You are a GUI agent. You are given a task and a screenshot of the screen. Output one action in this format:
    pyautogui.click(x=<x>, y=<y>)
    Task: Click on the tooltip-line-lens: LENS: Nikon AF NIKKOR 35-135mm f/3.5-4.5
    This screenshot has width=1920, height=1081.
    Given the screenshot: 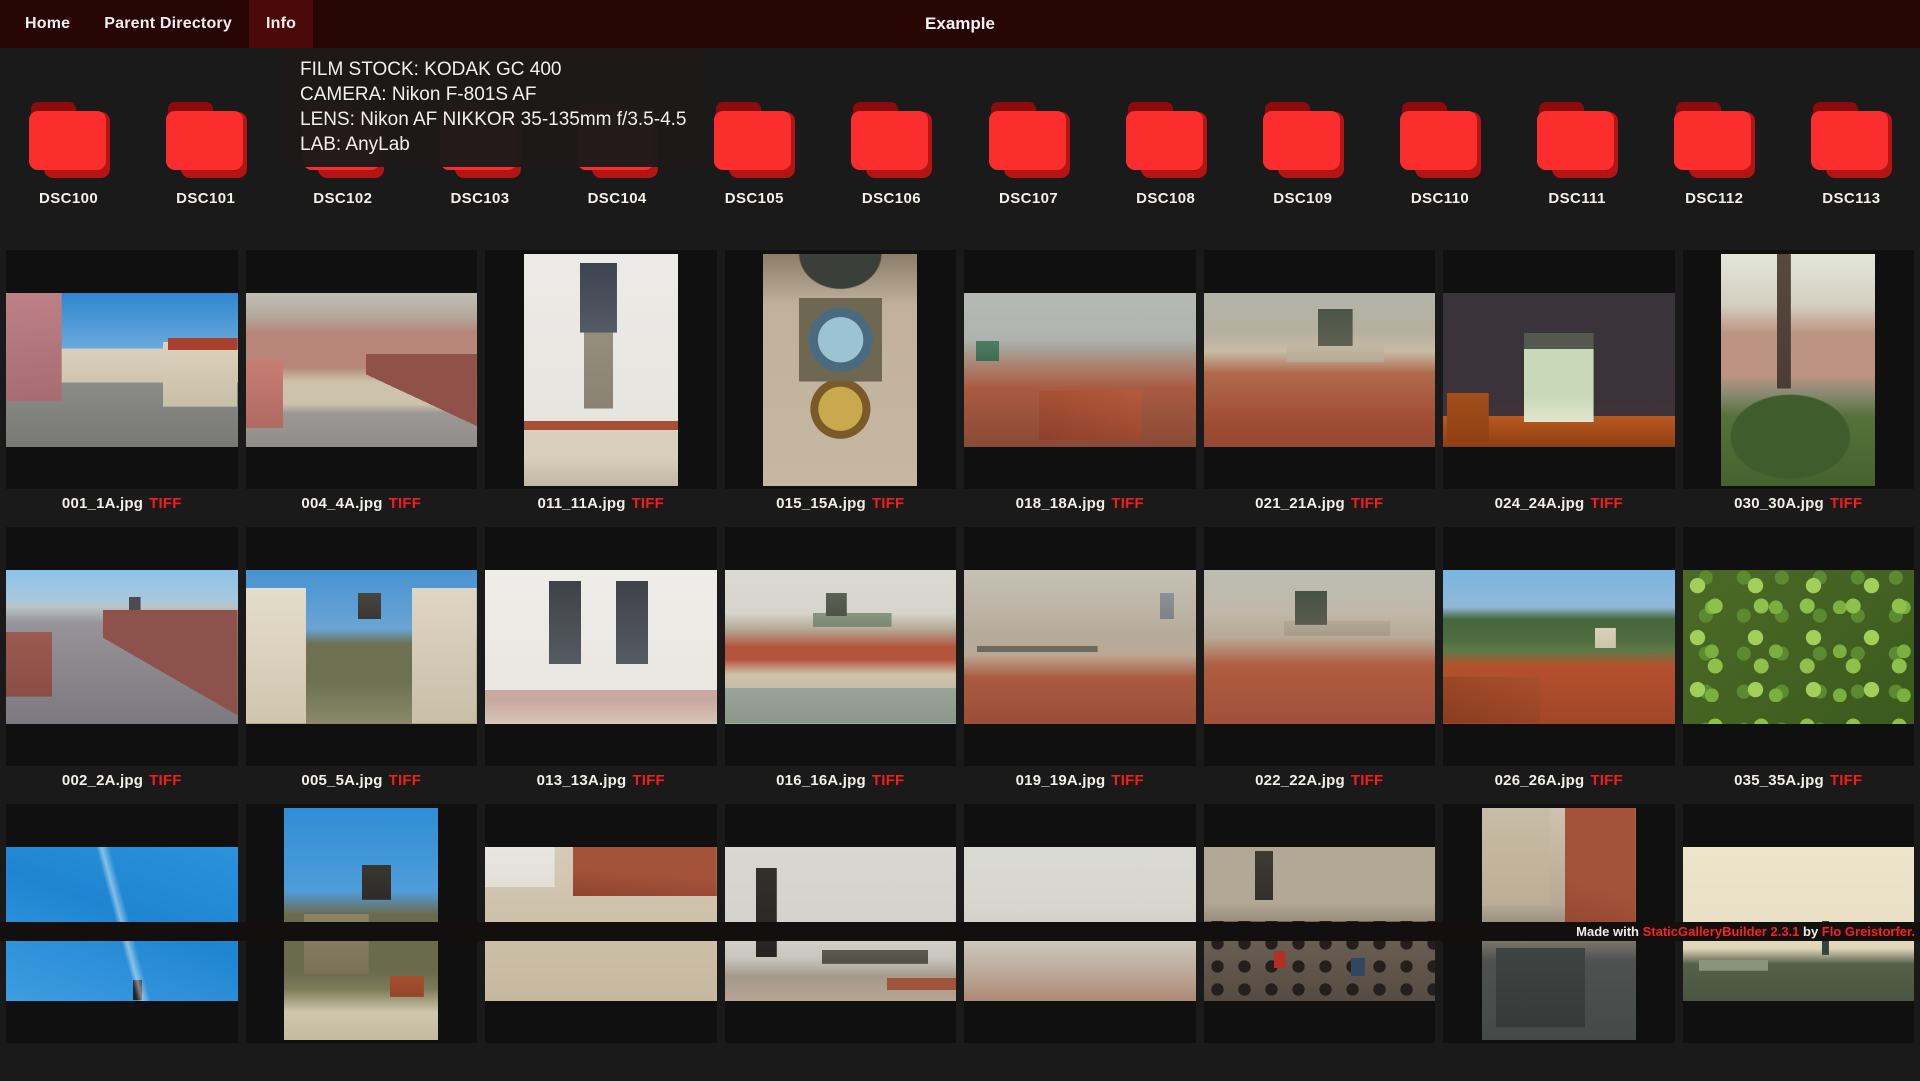 What is the action you would take?
    pyautogui.click(x=493, y=119)
    